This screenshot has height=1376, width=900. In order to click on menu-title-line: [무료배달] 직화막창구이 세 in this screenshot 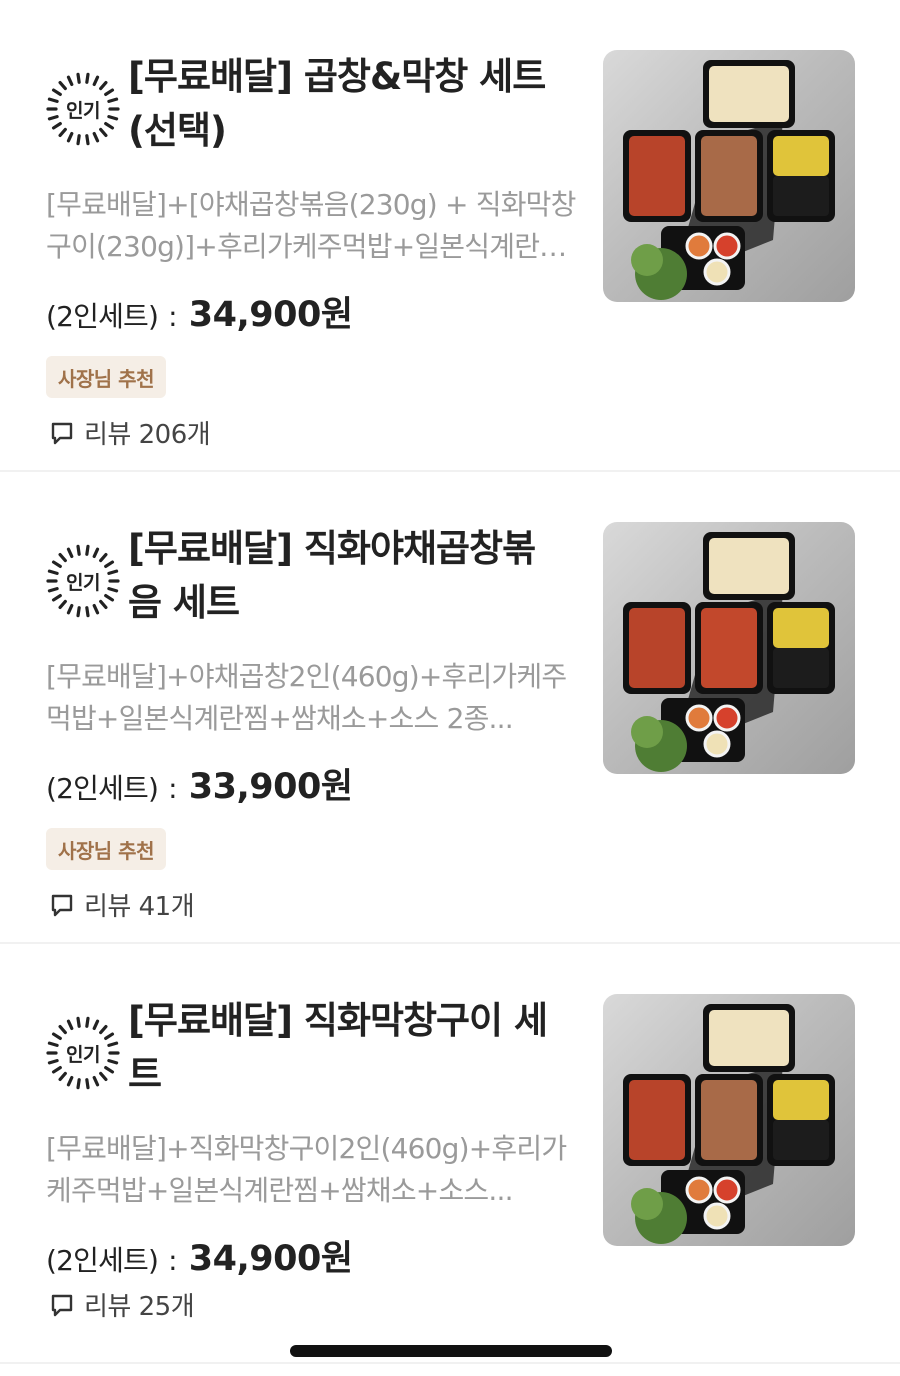, I will do `click(338, 1020)`.